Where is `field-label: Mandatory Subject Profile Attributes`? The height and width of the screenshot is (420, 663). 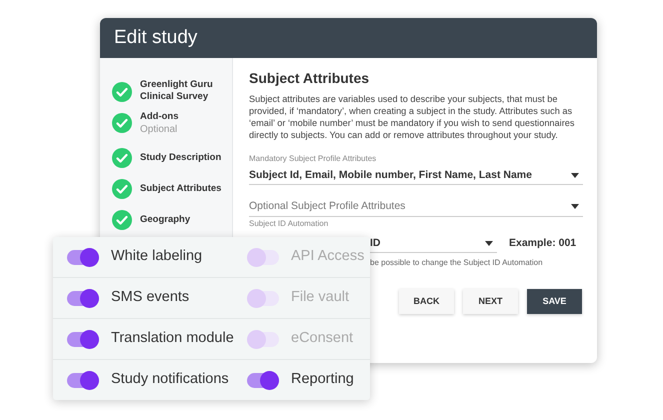 field-label: Mandatory Subject Profile Attributes is located at coordinates (313, 159).